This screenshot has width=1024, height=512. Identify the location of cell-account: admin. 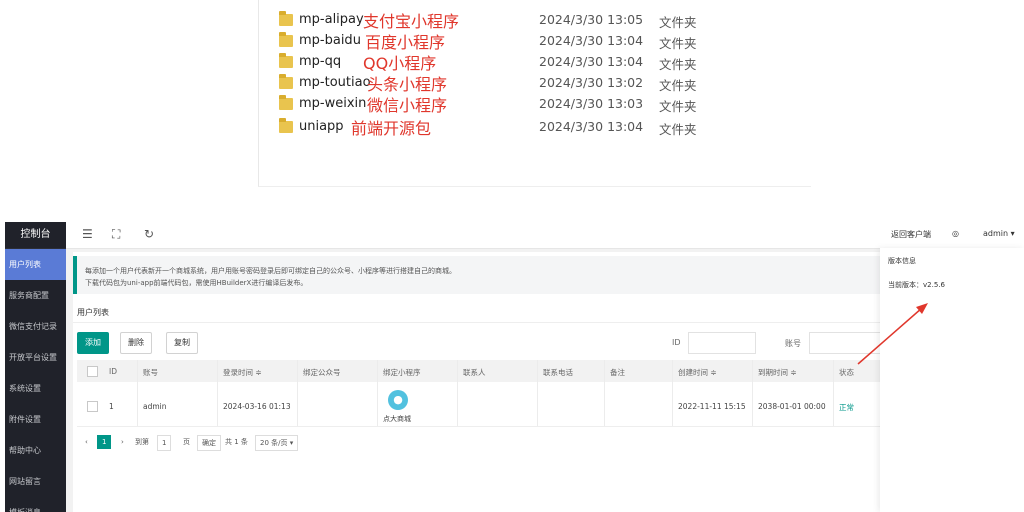
(155, 406).